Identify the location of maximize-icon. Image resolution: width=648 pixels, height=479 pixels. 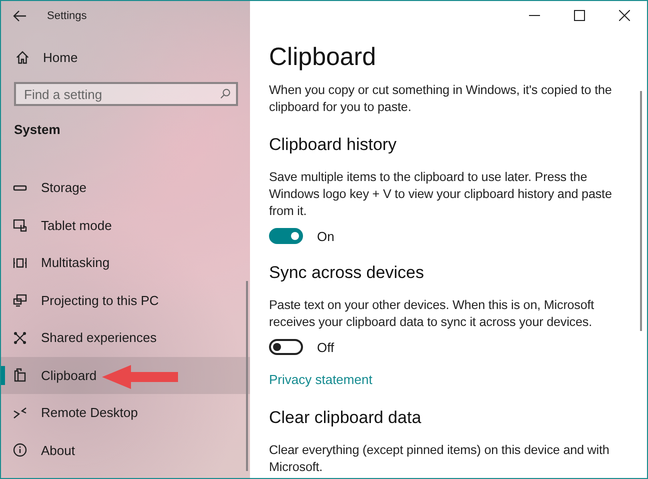
(579, 15).